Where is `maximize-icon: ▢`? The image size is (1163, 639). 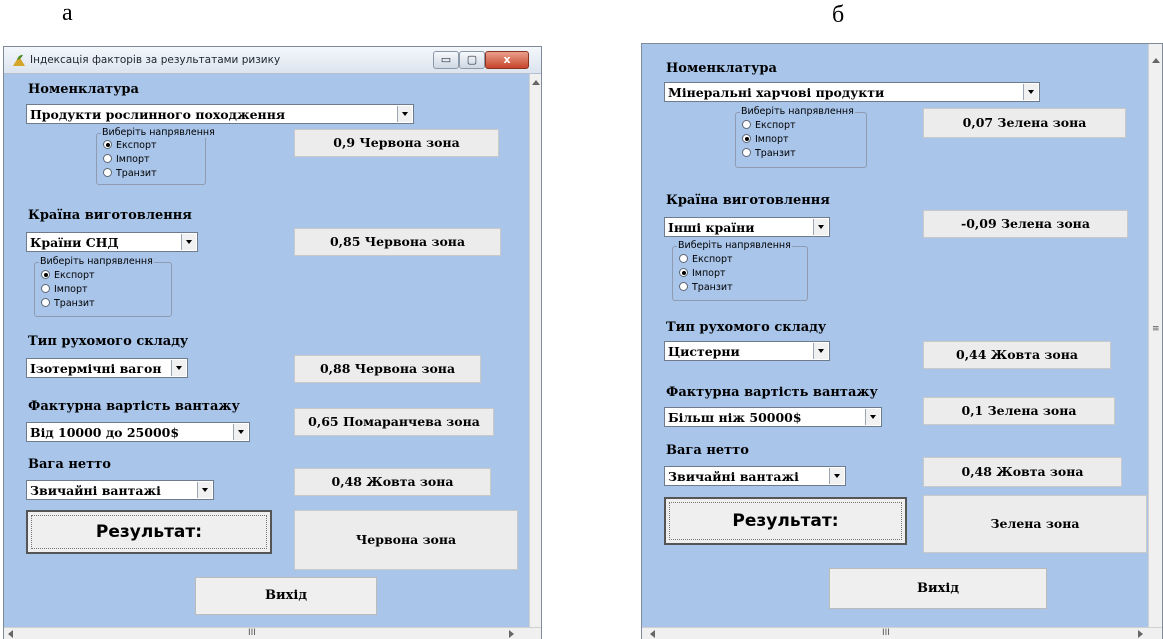
maximize-icon: ▢ is located at coordinates (472, 59).